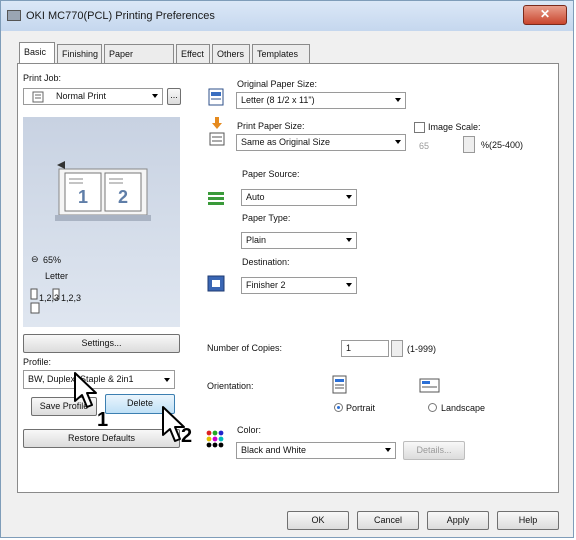 This screenshot has height=540, width=576. I want to click on portrait-radio, so click(338, 407).